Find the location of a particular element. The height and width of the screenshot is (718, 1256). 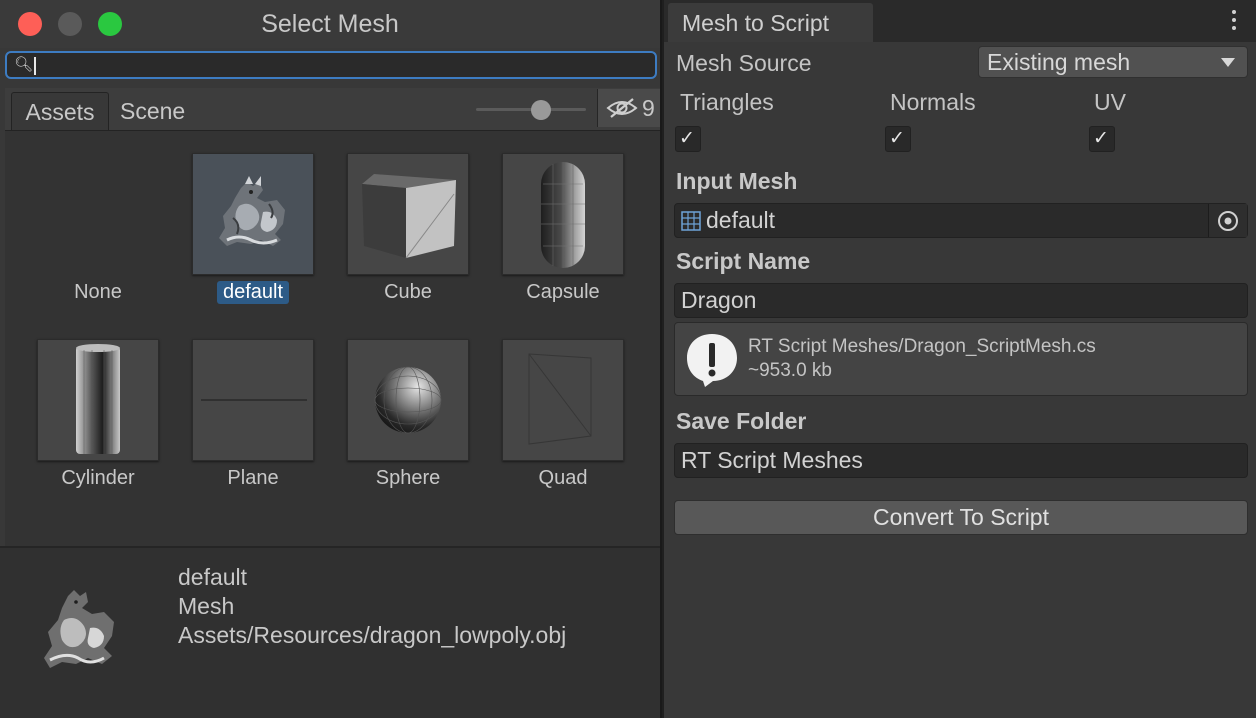

item-label: Sphere is located at coordinates (408, 478).